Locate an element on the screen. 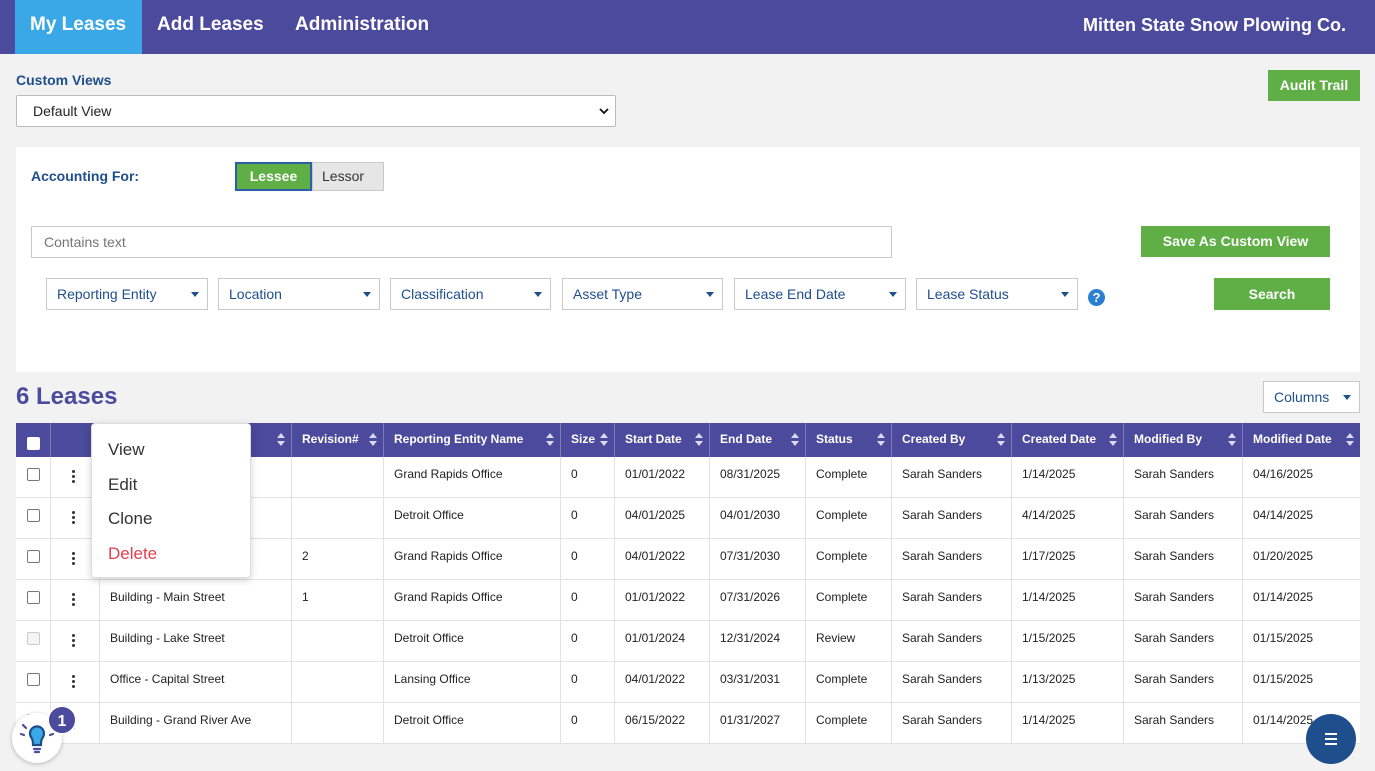 This screenshot has height=771, width=1375. columns-button: Columns is located at coordinates (1311, 397).